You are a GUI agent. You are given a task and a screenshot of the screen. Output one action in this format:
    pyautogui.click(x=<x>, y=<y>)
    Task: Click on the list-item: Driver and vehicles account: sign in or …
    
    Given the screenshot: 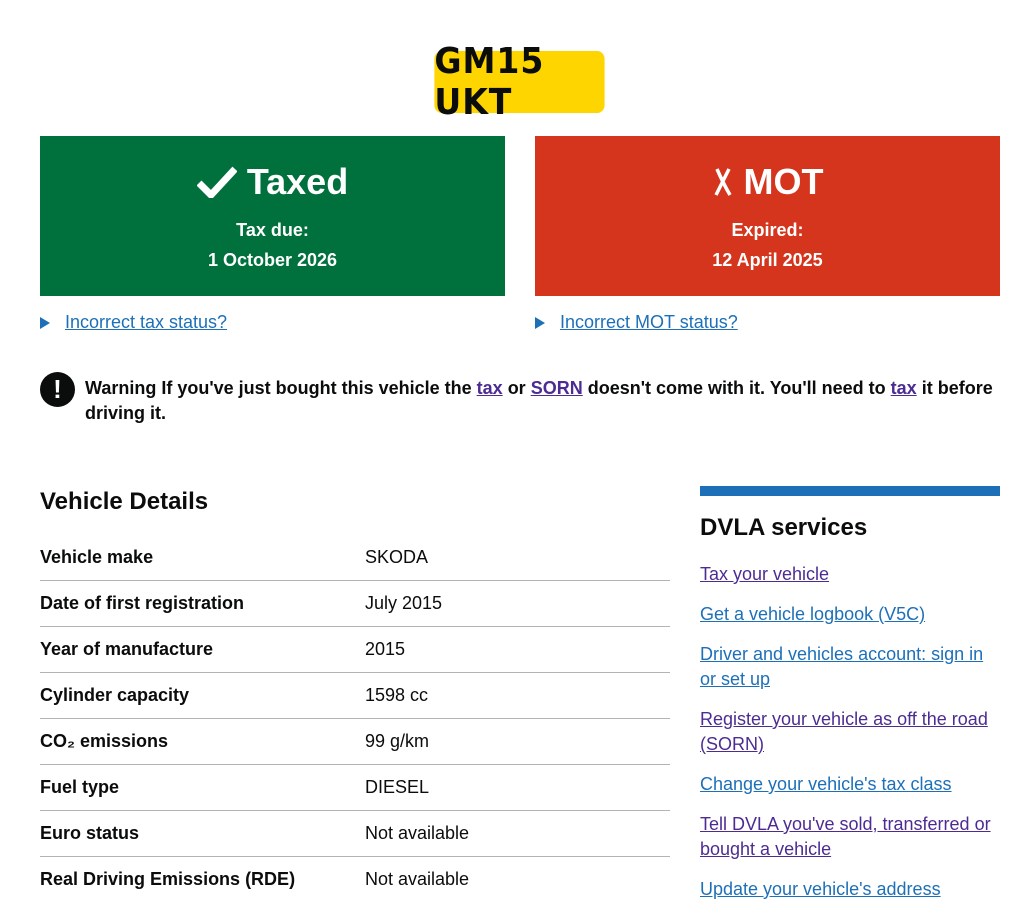 What is the action you would take?
    pyautogui.click(x=850, y=667)
    